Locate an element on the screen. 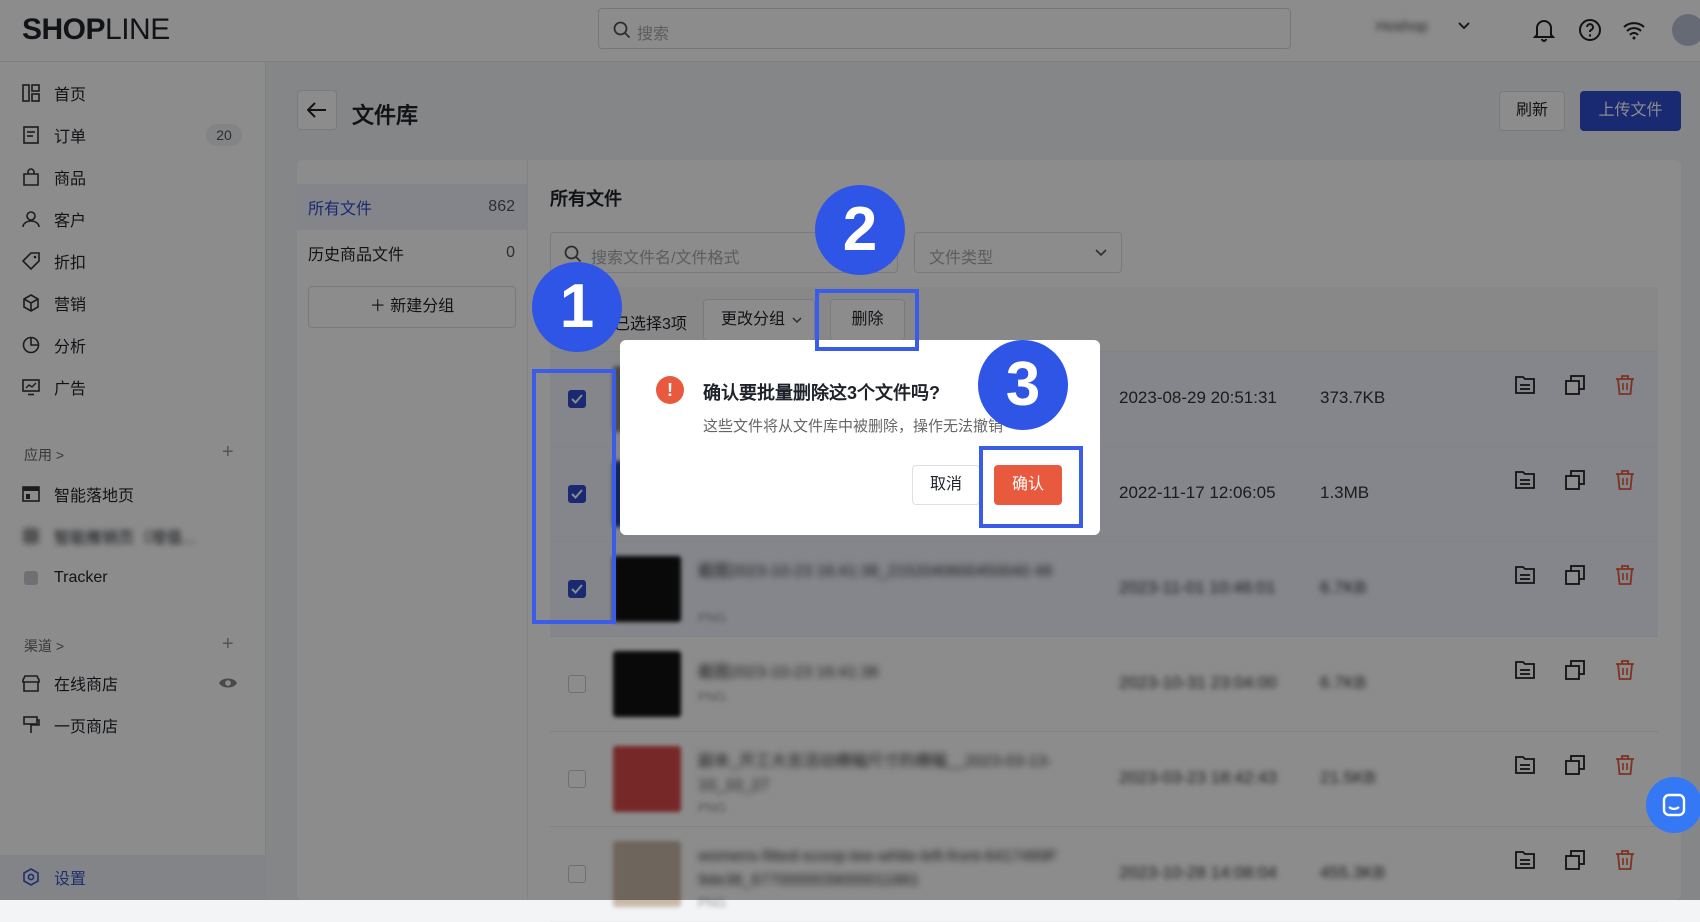  chat-support-button is located at coordinates (1673, 805).